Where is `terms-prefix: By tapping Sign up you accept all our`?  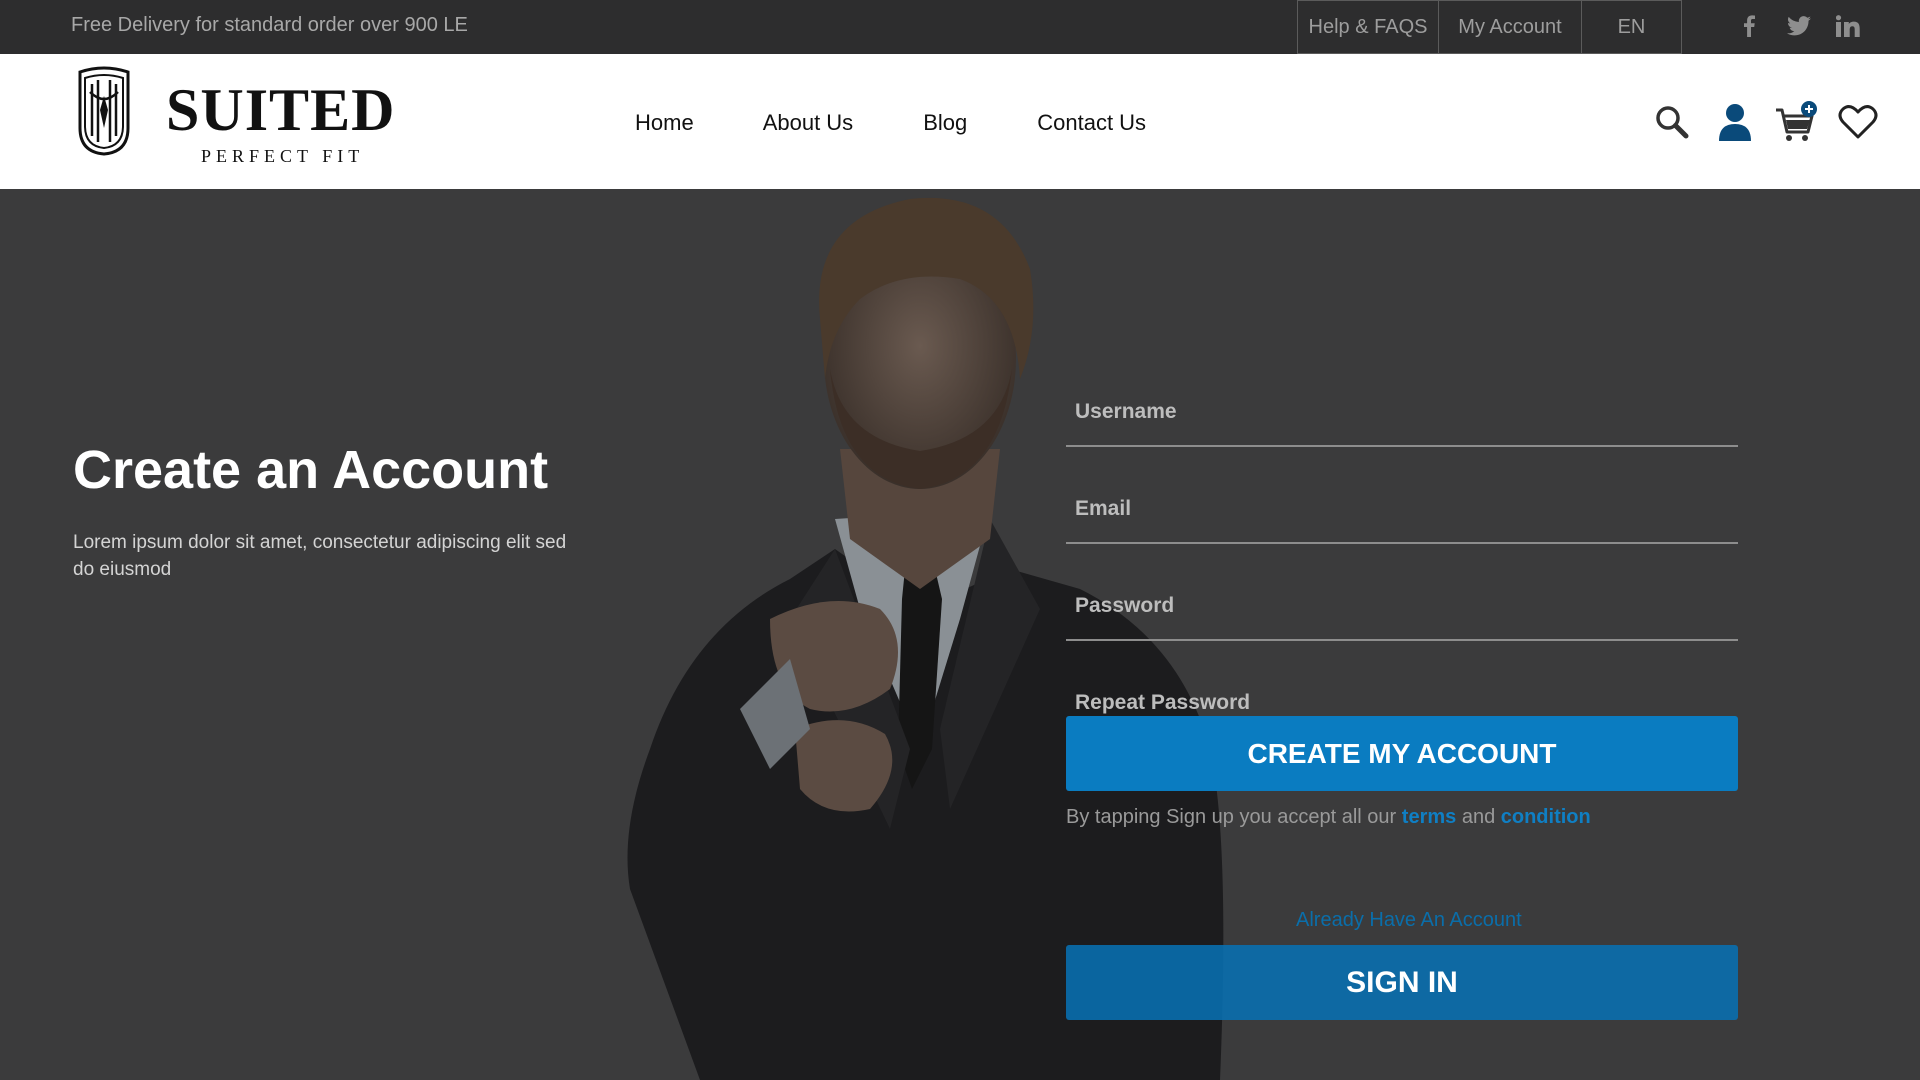 terms-prefix: By tapping Sign up you accept all our is located at coordinates (1234, 817).